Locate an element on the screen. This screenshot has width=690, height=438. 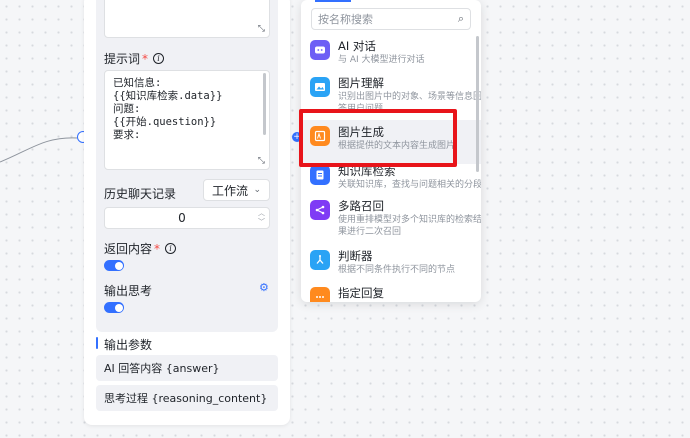
node-option-desc: 关联知识库，查找与问题相关的分段 is located at coordinates (409, 185).